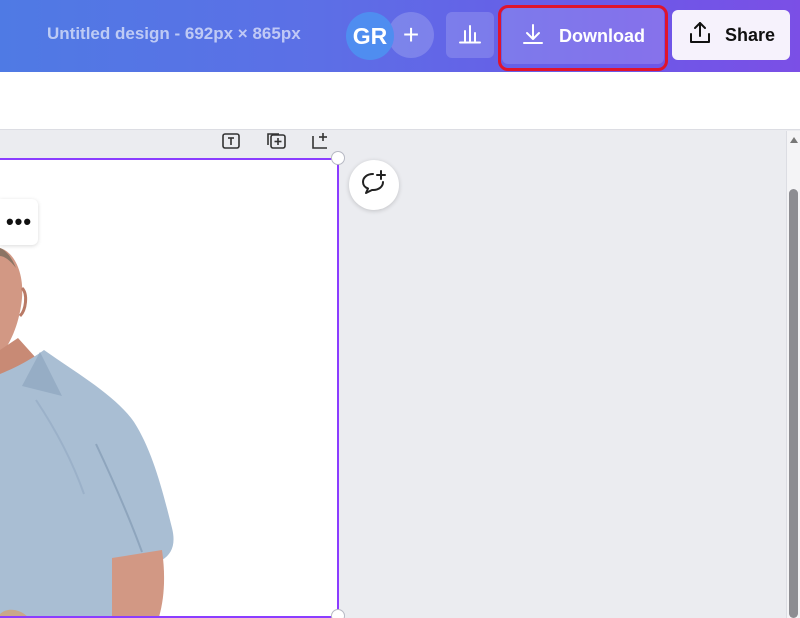  Describe the element at coordinates (19, 222) in the screenshot. I see `more-options-button: •••` at that location.